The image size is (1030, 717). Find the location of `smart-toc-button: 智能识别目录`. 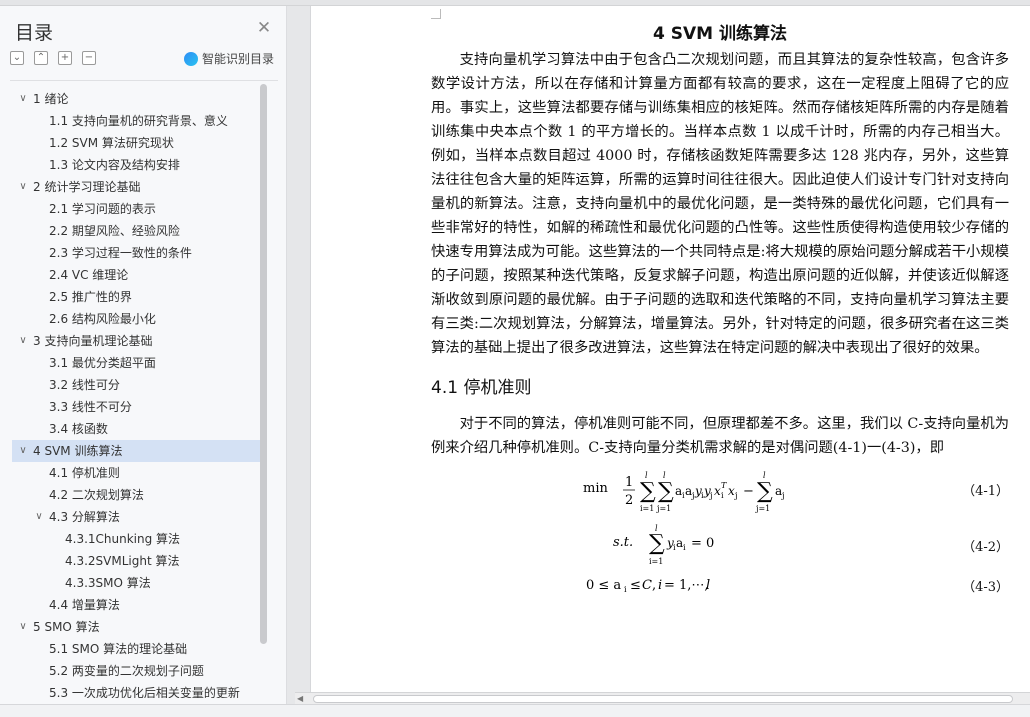

smart-toc-button: 智能识别目录 is located at coordinates (229, 58).